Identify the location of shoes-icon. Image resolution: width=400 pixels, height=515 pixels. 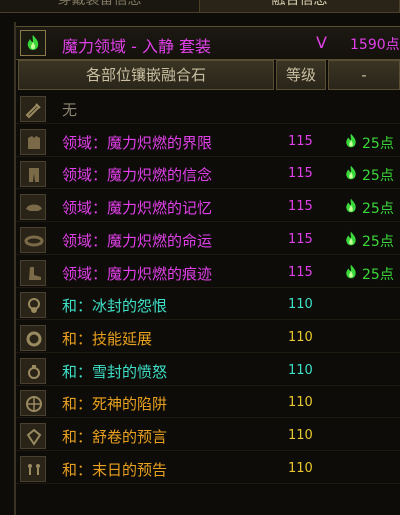
(33, 272).